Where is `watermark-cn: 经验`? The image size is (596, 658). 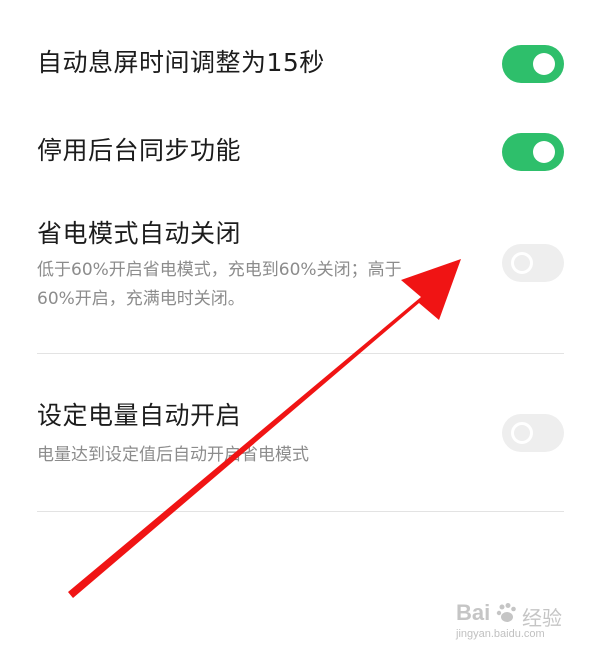
watermark-cn: 经验 is located at coordinates (542, 618).